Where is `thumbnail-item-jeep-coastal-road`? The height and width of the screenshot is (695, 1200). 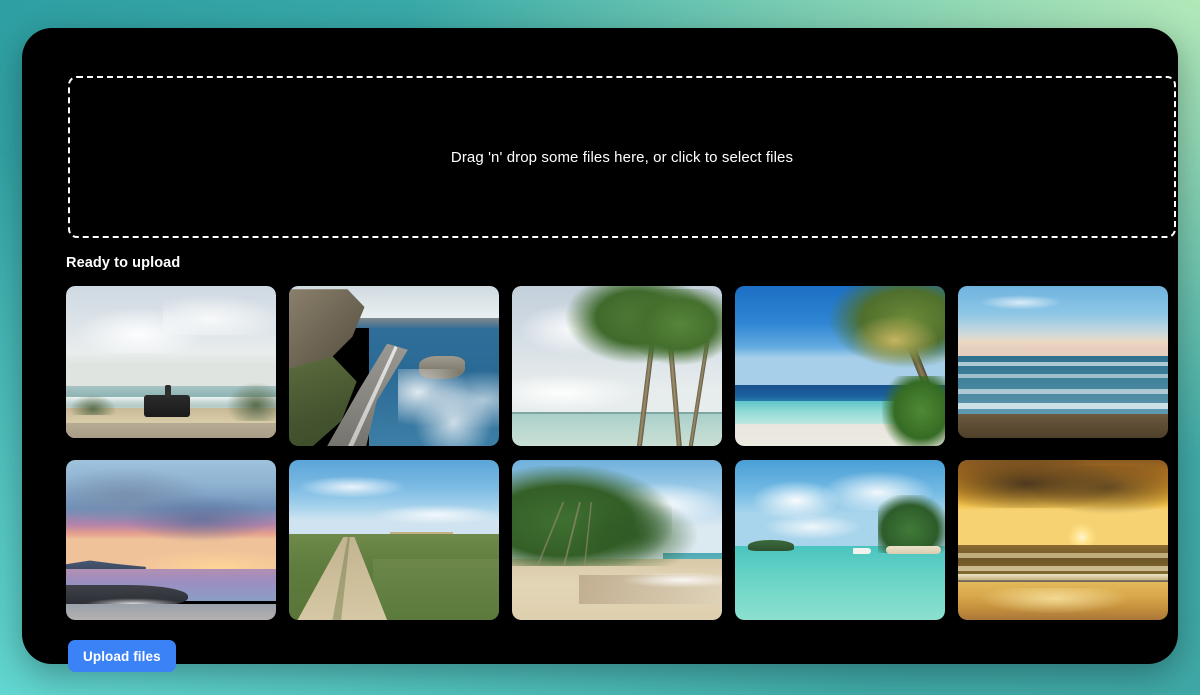
thumbnail-item-jeep-coastal-road is located at coordinates (171, 366).